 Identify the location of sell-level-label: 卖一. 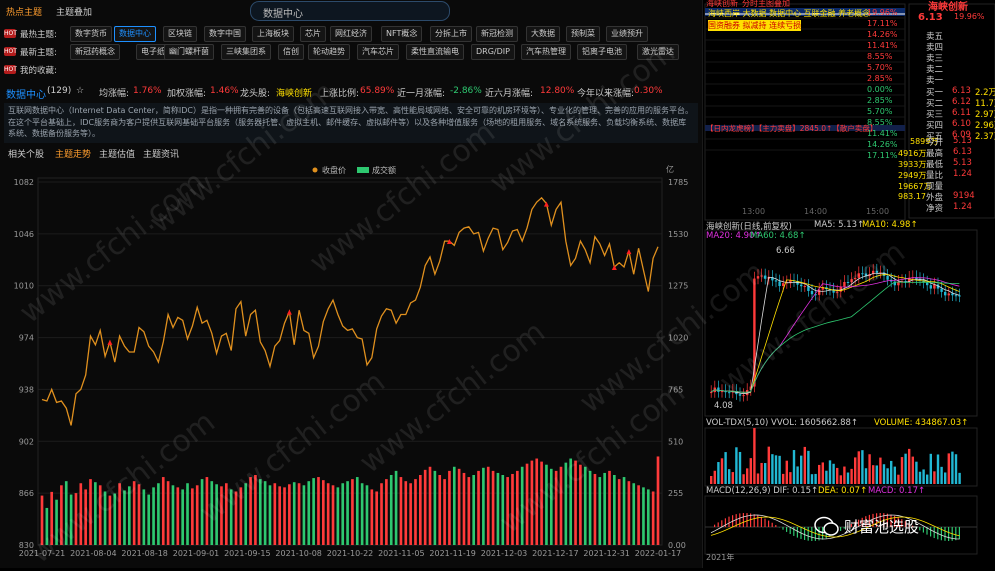
(935, 81).